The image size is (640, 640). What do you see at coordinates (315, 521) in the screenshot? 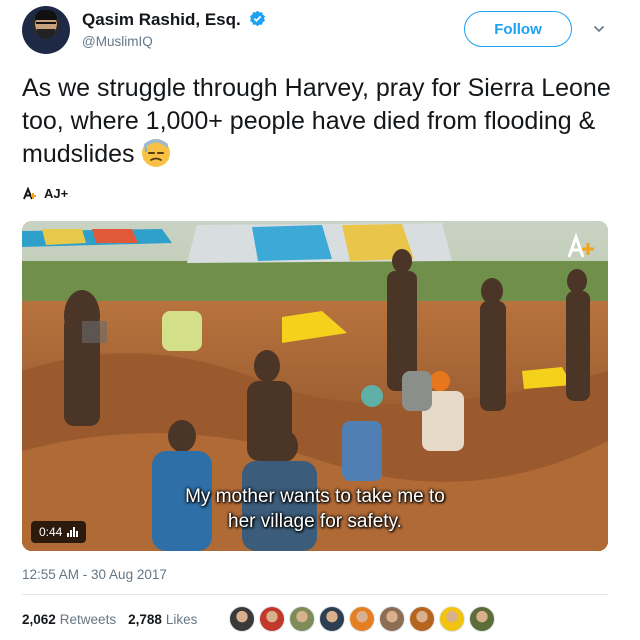
I see `video-caption-line2: her village for safety.` at bounding box center [315, 521].